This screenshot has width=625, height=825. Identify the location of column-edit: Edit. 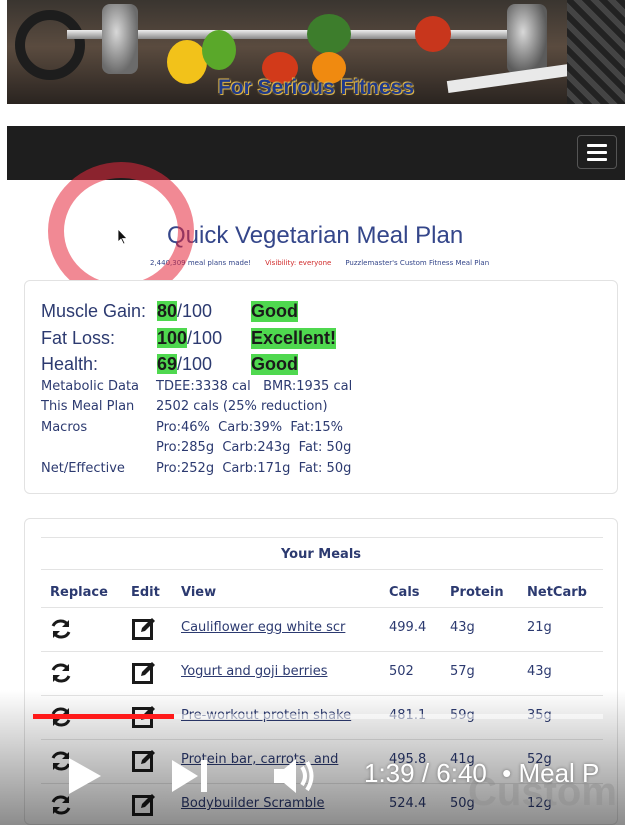
(145, 592).